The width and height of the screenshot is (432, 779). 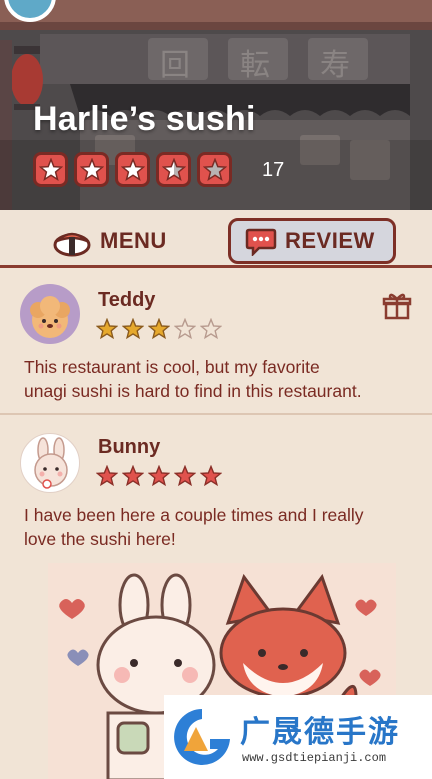 What do you see at coordinates (202, 737) in the screenshot?
I see `watermark-logo-icon` at bounding box center [202, 737].